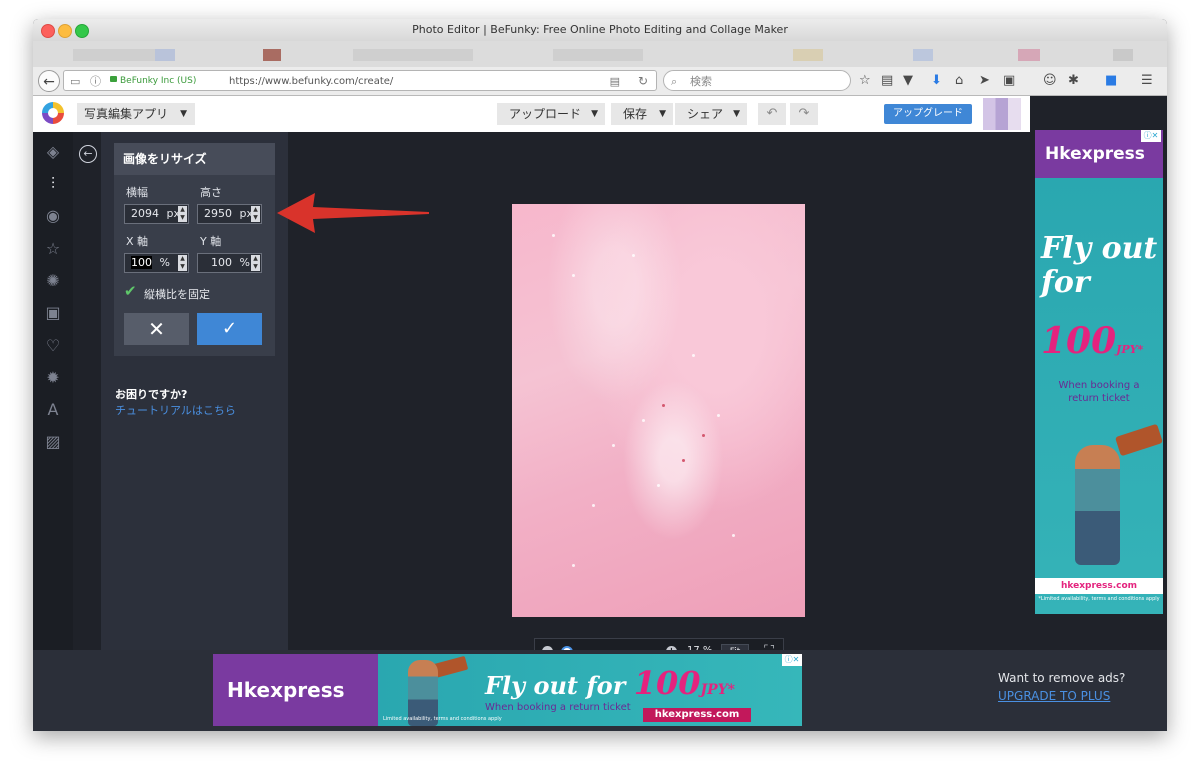  Describe the element at coordinates (211, 241) in the screenshot. I see `y-axis-label: Y 軸` at that location.